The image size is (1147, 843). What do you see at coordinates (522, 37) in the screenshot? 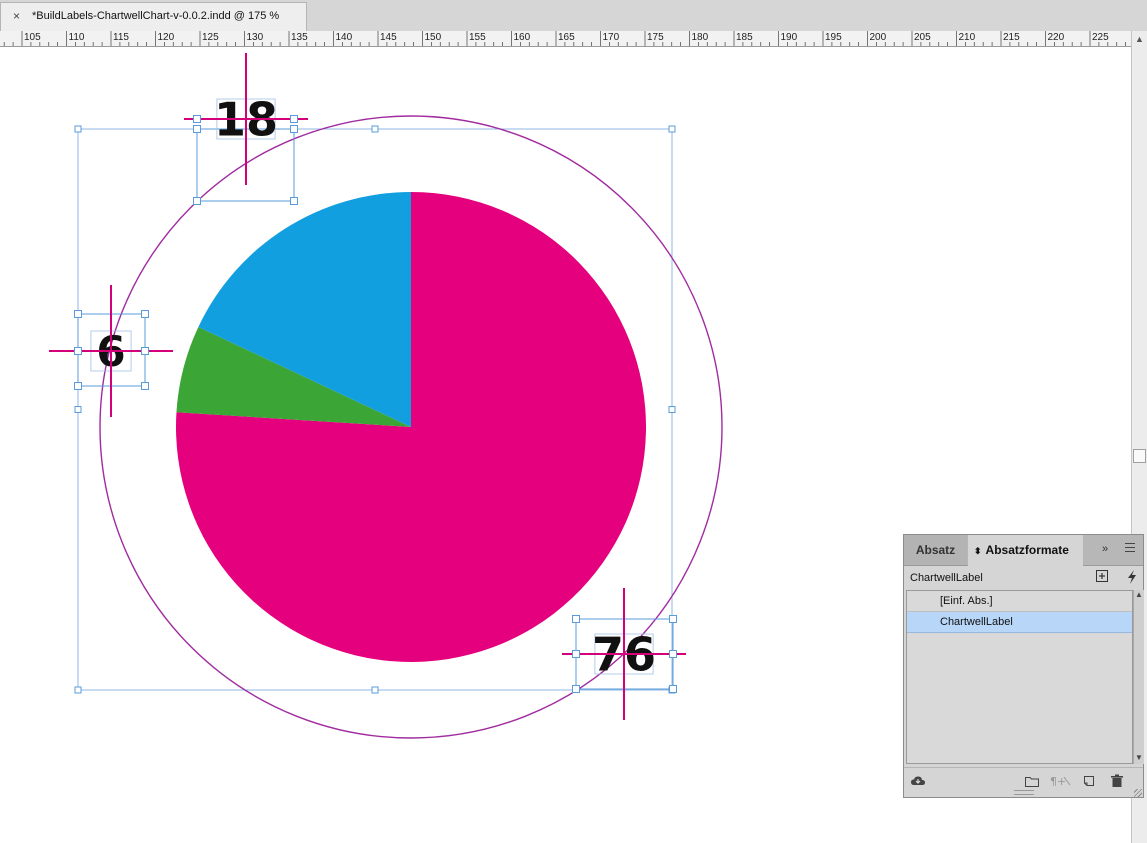
I see `ruler-label: 160` at bounding box center [522, 37].